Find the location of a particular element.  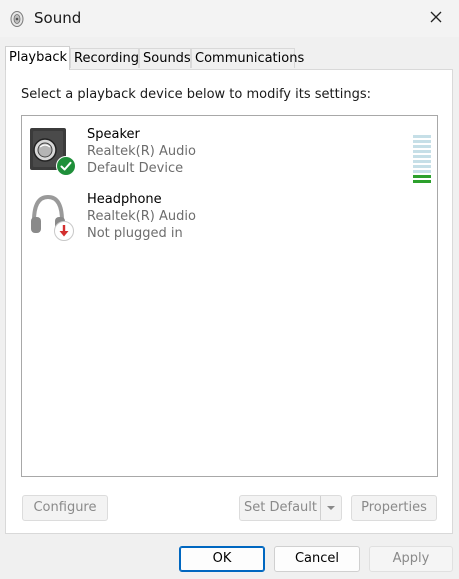

tab-playback: Playback is located at coordinates (37, 58).